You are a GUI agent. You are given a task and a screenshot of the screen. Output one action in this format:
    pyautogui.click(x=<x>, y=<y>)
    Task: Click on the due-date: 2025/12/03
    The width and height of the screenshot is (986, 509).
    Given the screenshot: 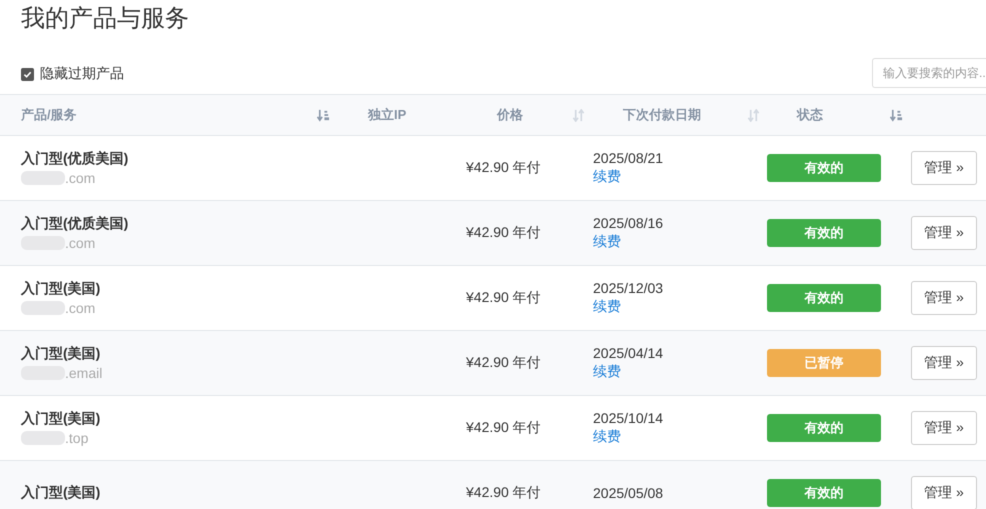 What is the action you would take?
    pyautogui.click(x=628, y=288)
    